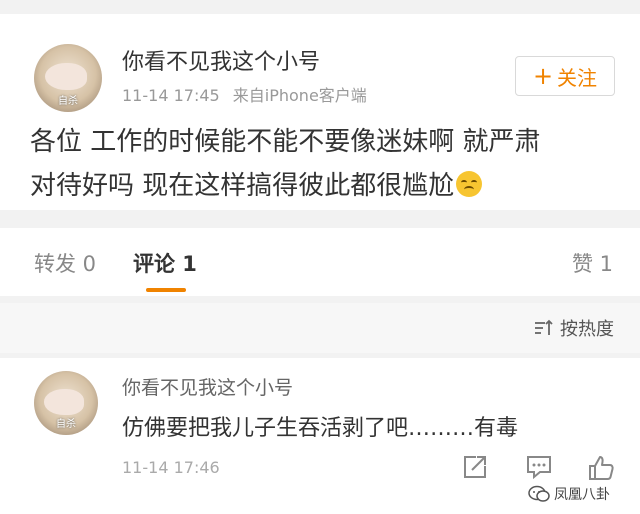 The width and height of the screenshot is (640, 514). What do you see at coordinates (592, 263) in the screenshot?
I see `tab-likes: 赞 1` at bounding box center [592, 263].